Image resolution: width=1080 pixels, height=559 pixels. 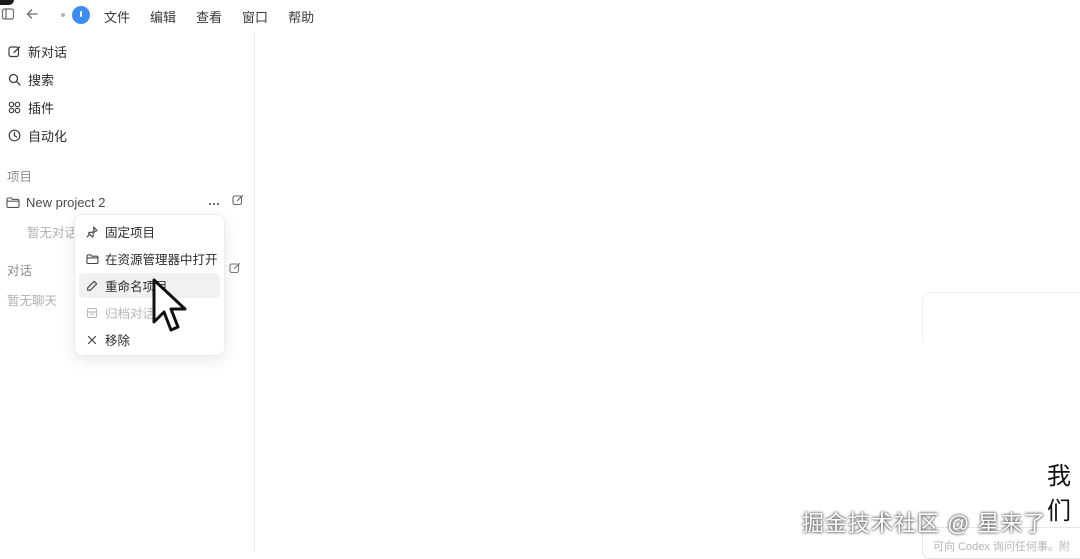 I want to click on chats-heading: 对话, so click(x=20, y=271).